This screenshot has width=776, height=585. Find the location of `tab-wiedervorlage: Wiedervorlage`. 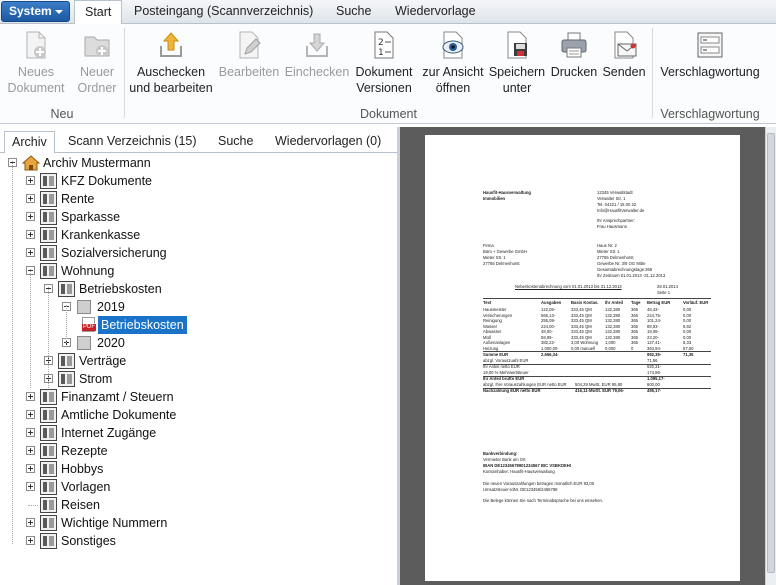

tab-wiedervorlage: Wiedervorlage is located at coordinates (435, 12).